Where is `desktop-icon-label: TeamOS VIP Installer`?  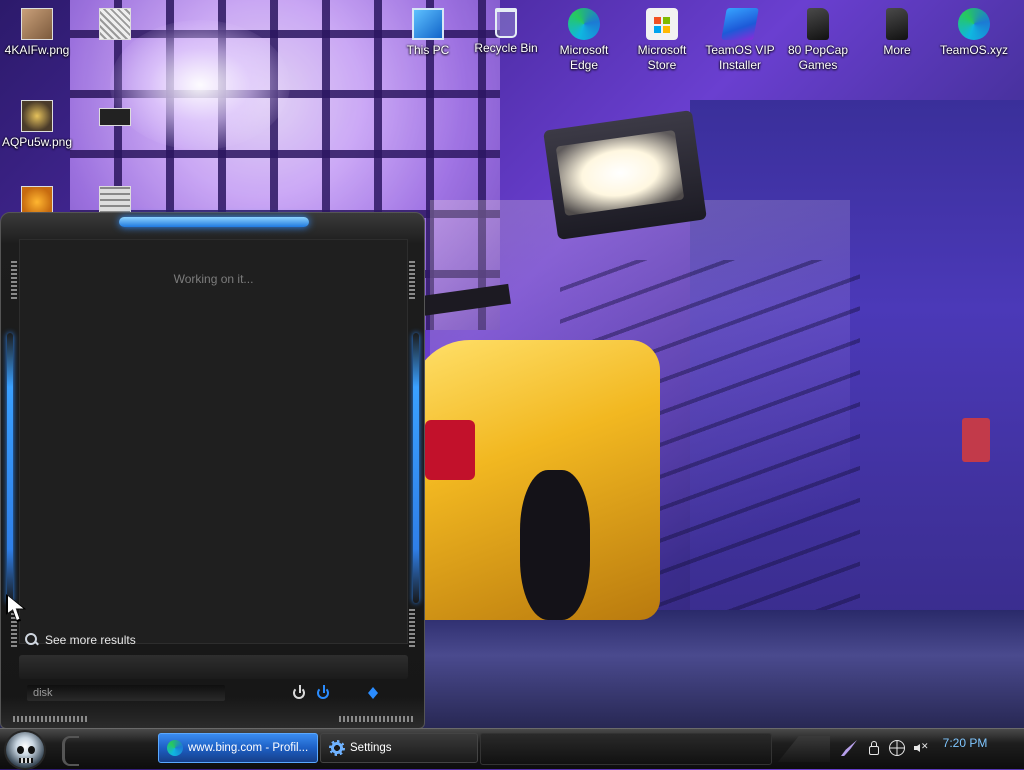 desktop-icon-label: TeamOS VIP Installer is located at coordinates (740, 57).